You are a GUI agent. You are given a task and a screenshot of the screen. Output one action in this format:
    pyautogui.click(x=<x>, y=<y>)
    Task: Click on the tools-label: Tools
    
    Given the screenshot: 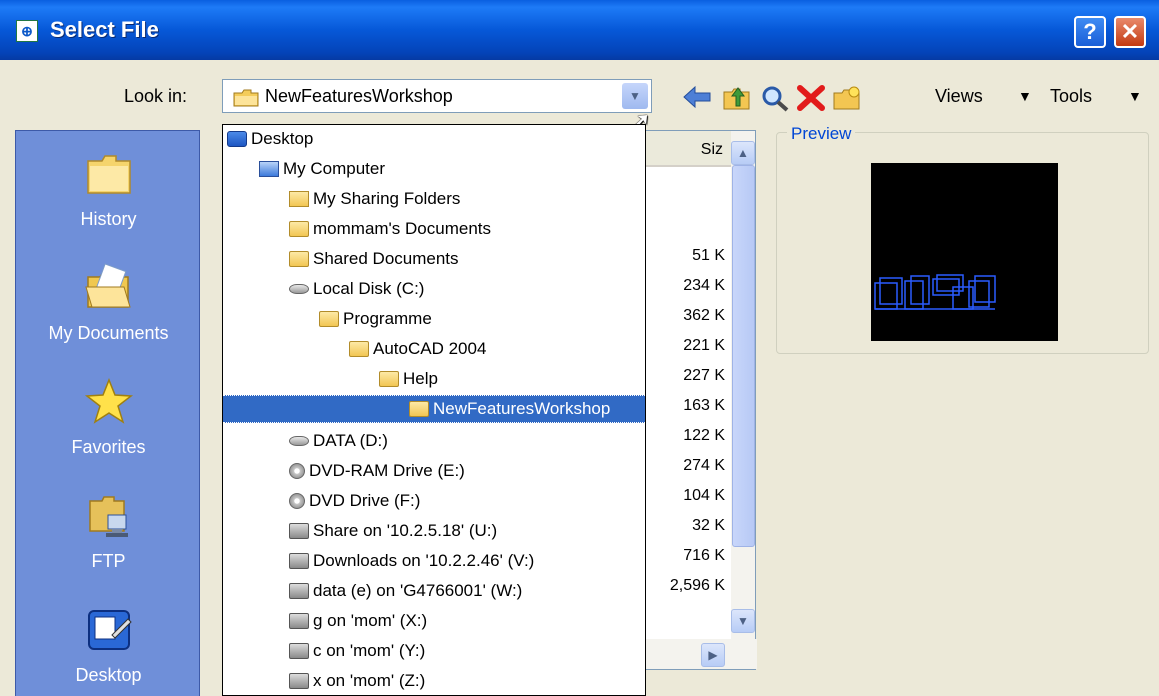 What is the action you would take?
    pyautogui.click(x=1071, y=96)
    